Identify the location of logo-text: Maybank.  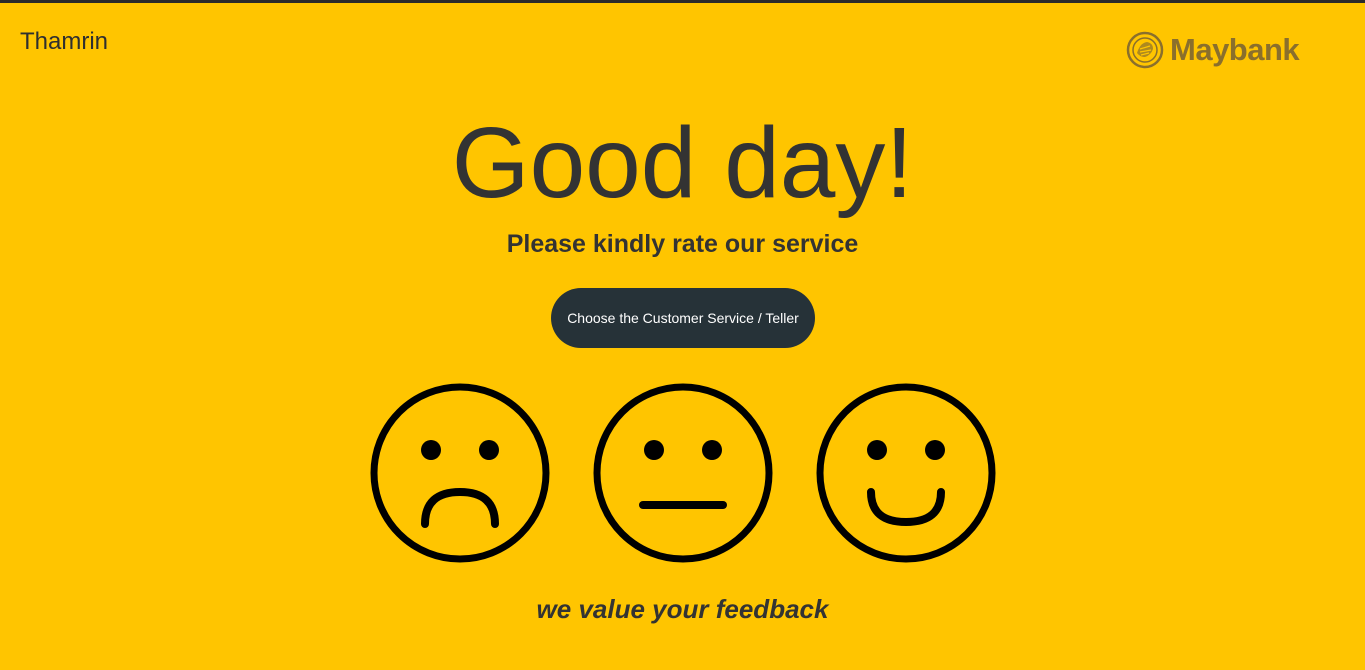
(1235, 49).